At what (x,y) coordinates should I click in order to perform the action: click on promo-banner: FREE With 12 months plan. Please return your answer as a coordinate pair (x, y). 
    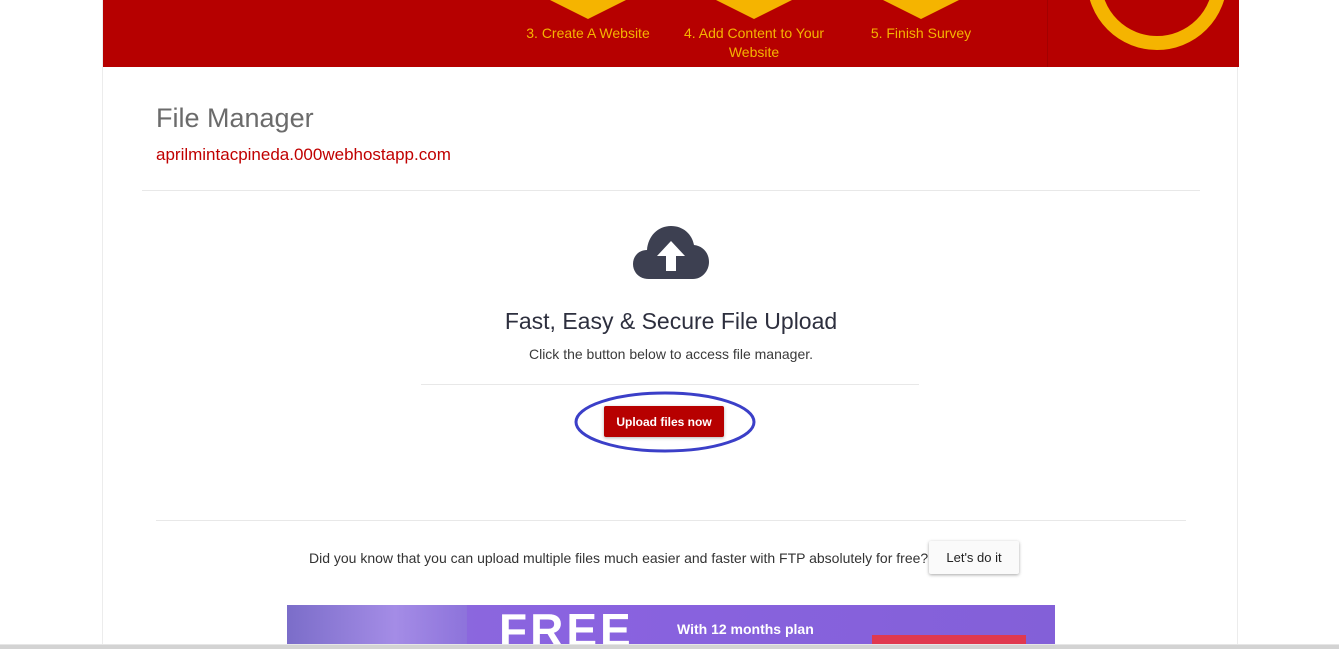
    Looking at the image, I should click on (671, 627).